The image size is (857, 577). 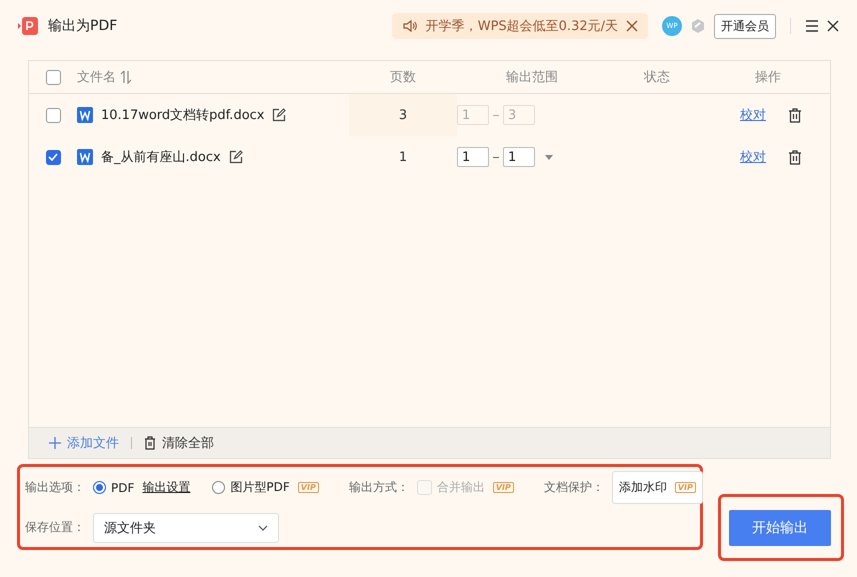 I want to click on add-file-button: 添加文件, so click(x=84, y=443).